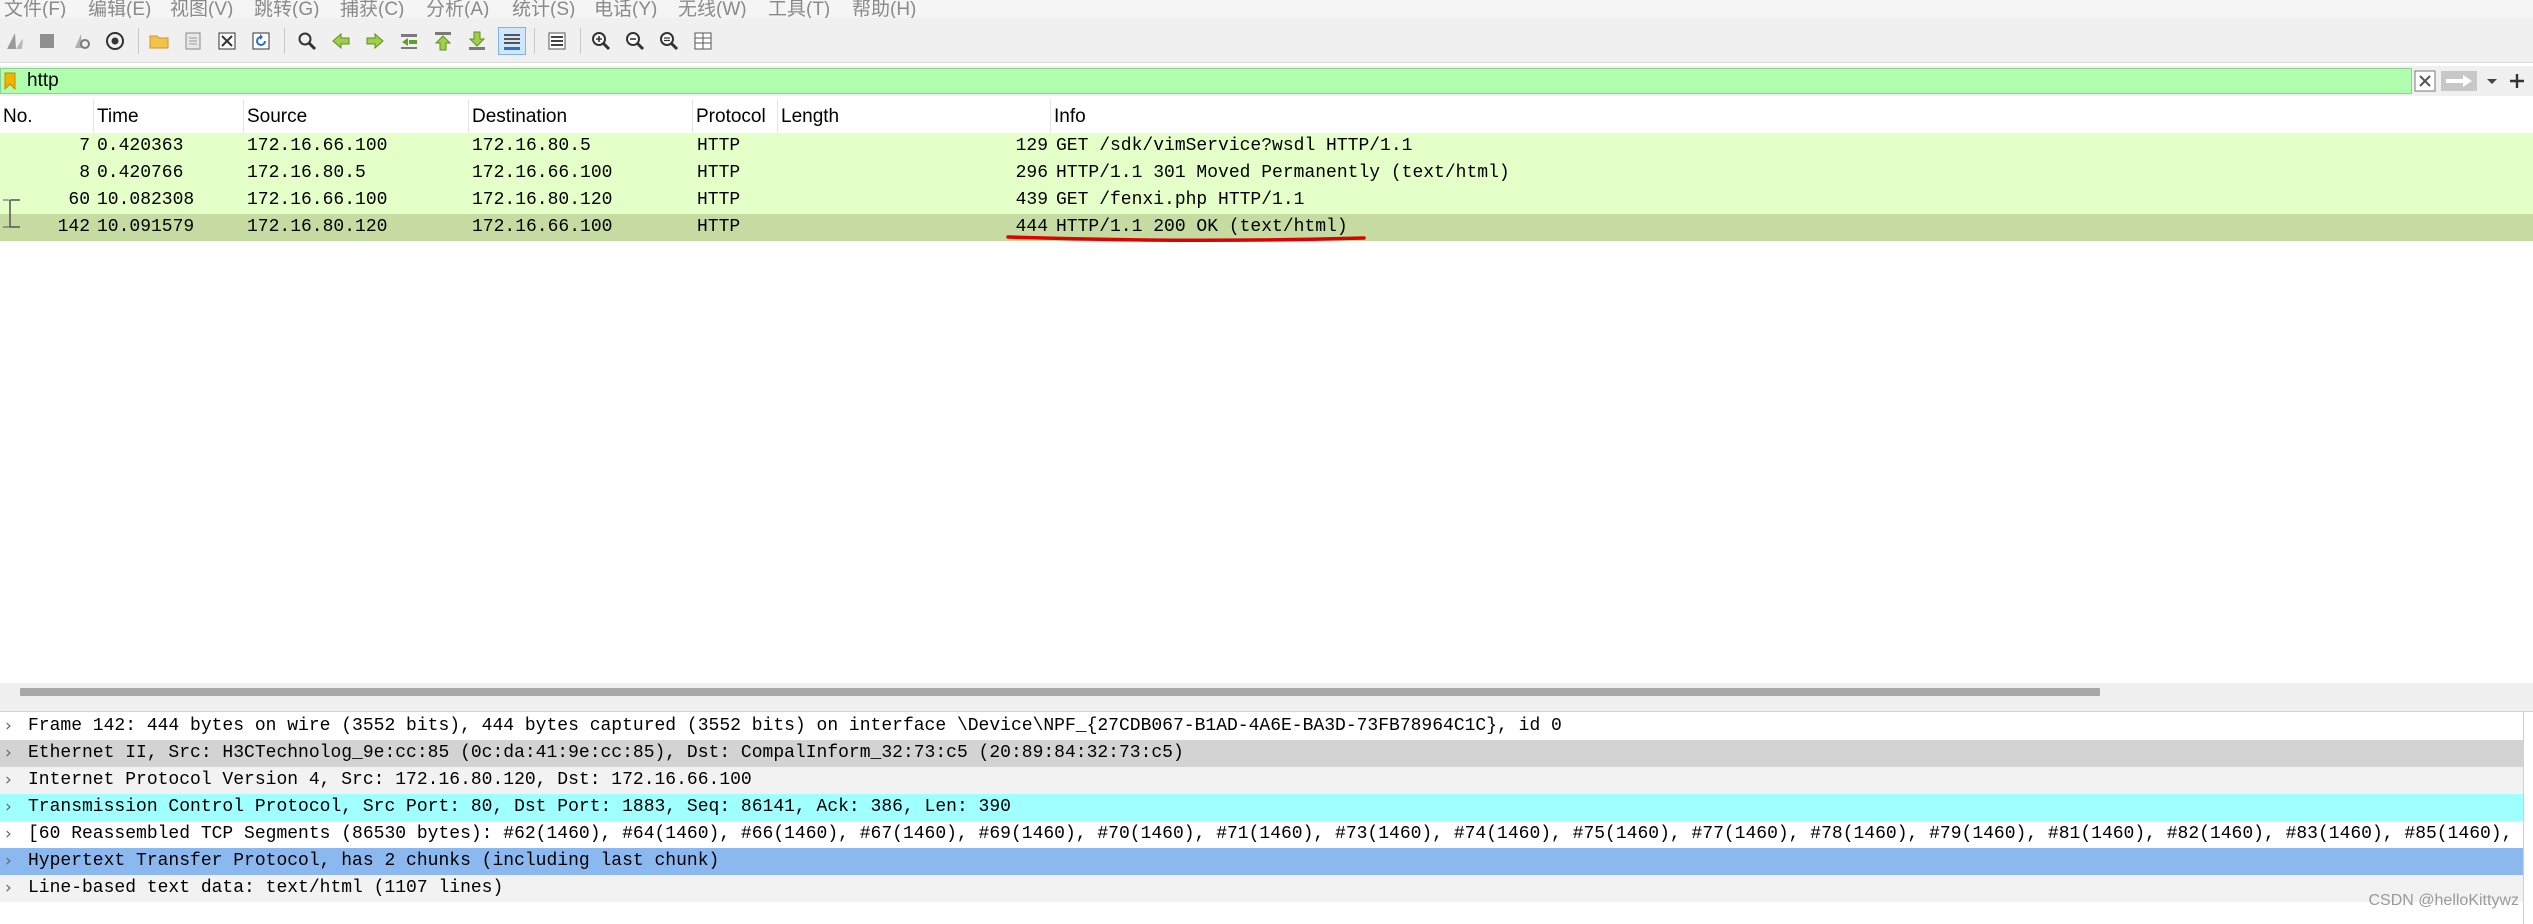 The width and height of the screenshot is (2533, 924). I want to click on menu-analyze: 分析(A), so click(457, 9).